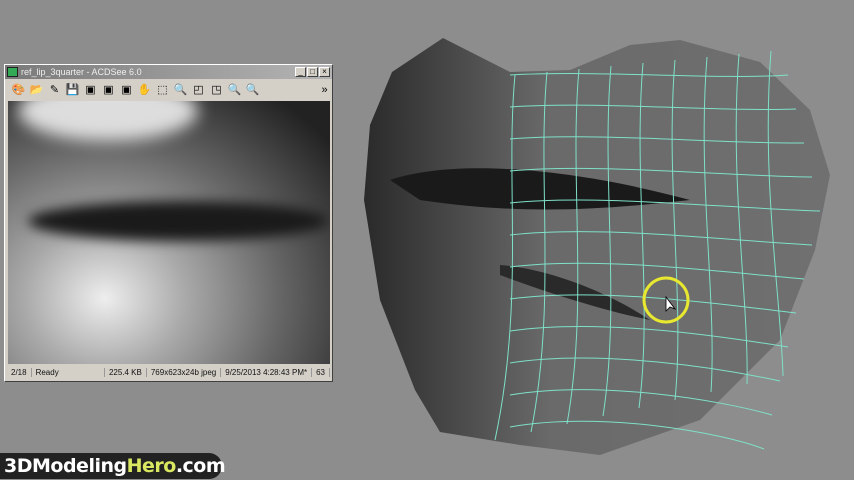 This screenshot has height=480, width=854. I want to click on close-button: ×, so click(324, 72).